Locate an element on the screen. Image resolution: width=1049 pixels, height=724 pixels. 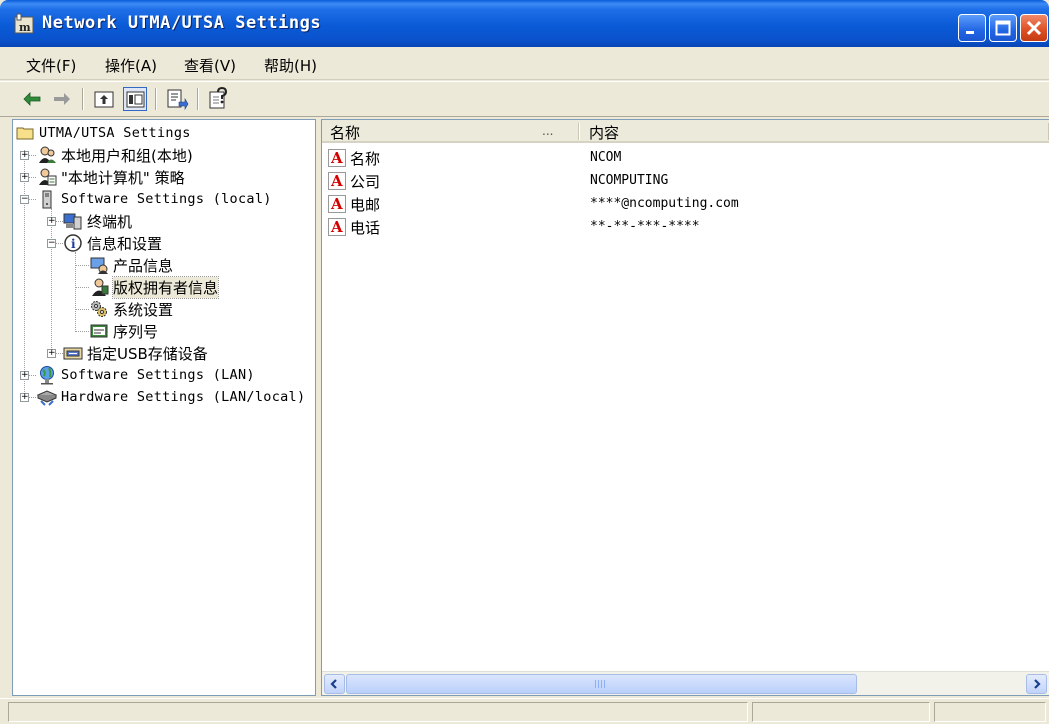
back-button is located at coordinates (32, 99).